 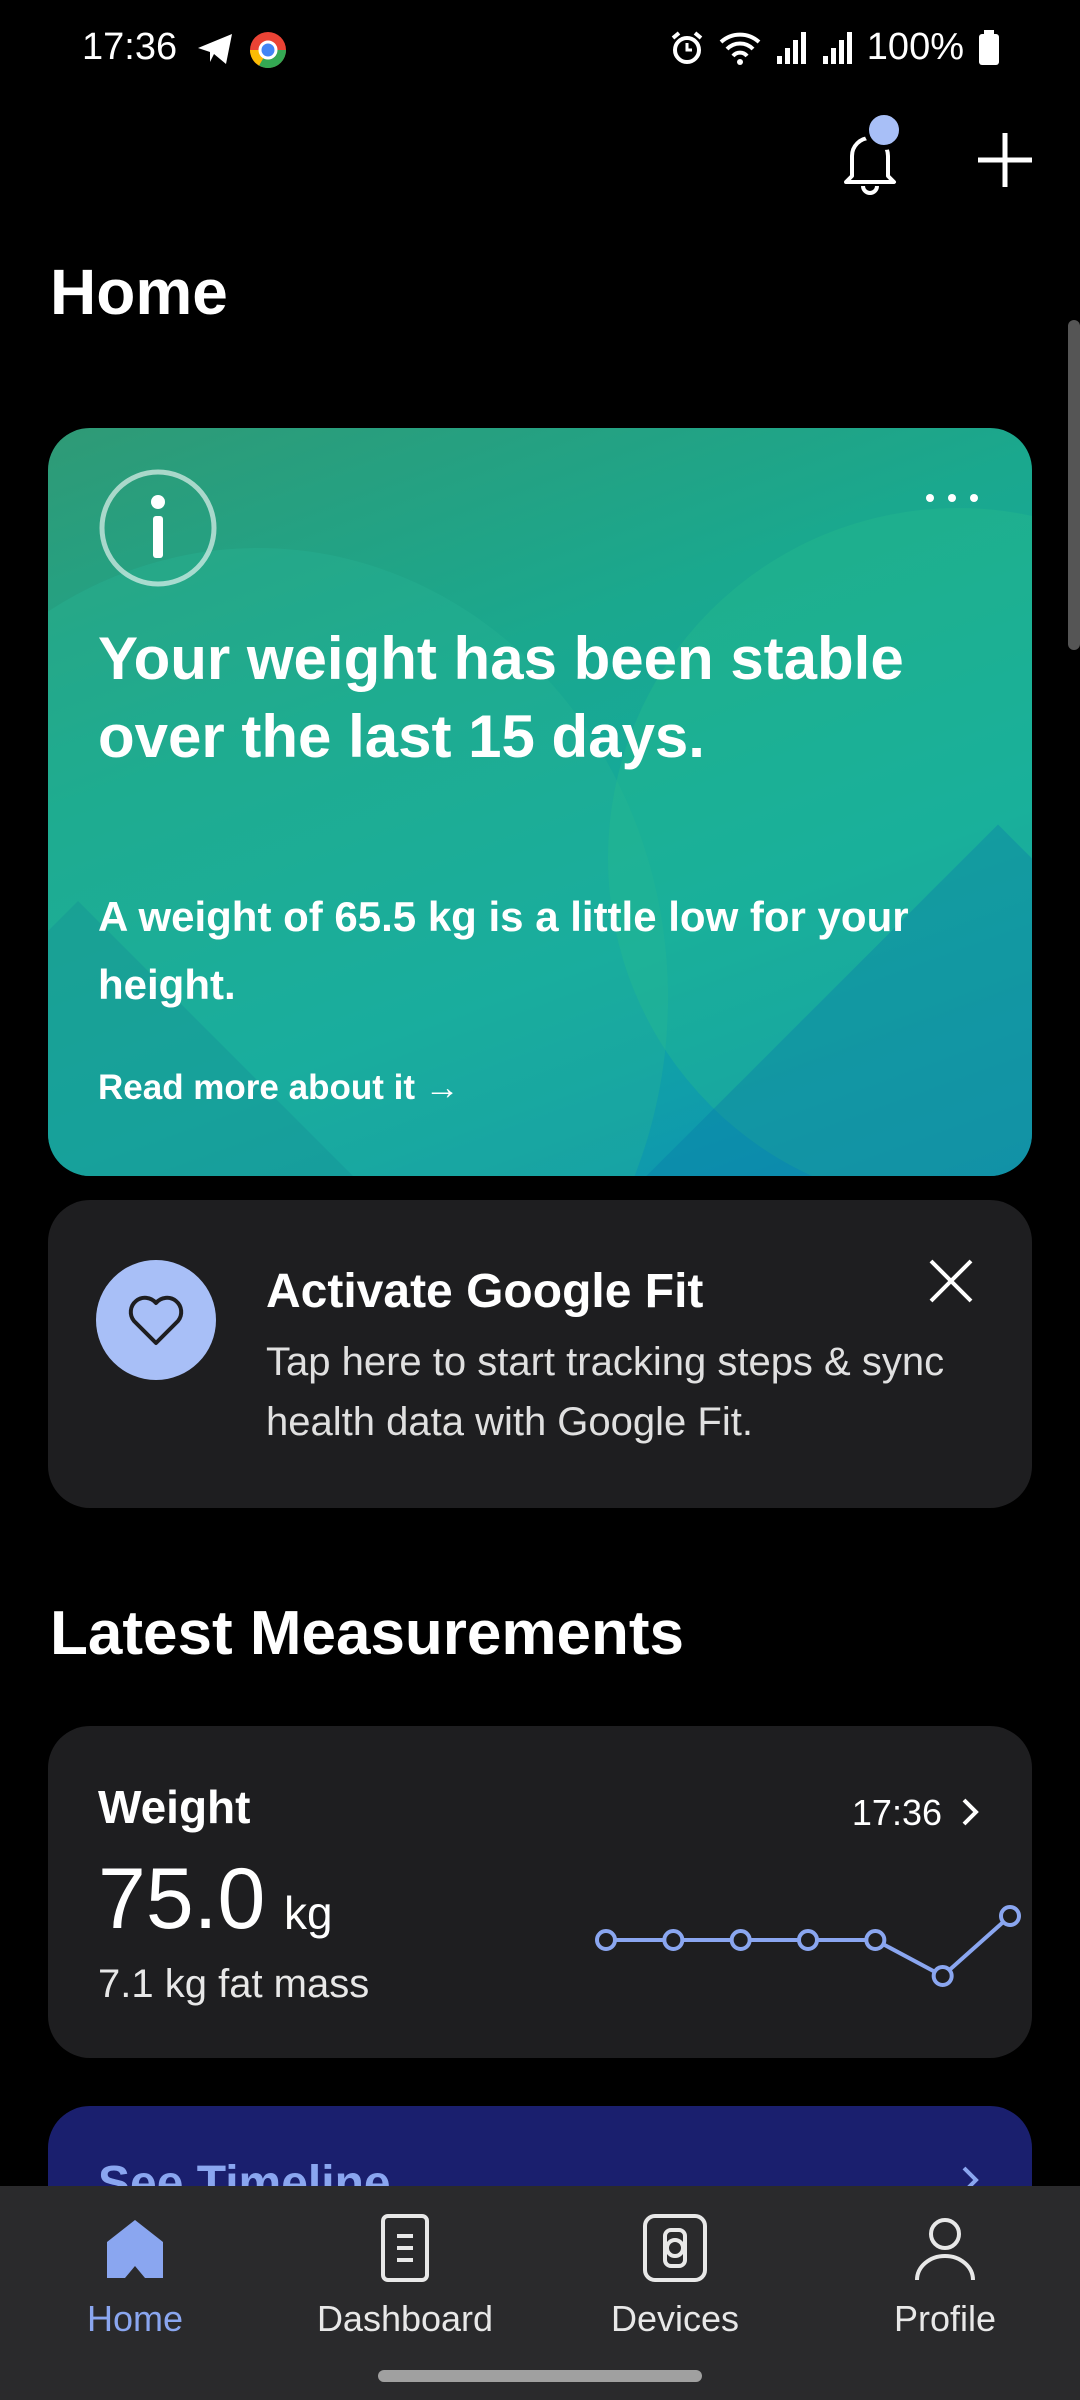 What do you see at coordinates (970, 1812) in the screenshot?
I see `chevron-right-icon` at bounding box center [970, 1812].